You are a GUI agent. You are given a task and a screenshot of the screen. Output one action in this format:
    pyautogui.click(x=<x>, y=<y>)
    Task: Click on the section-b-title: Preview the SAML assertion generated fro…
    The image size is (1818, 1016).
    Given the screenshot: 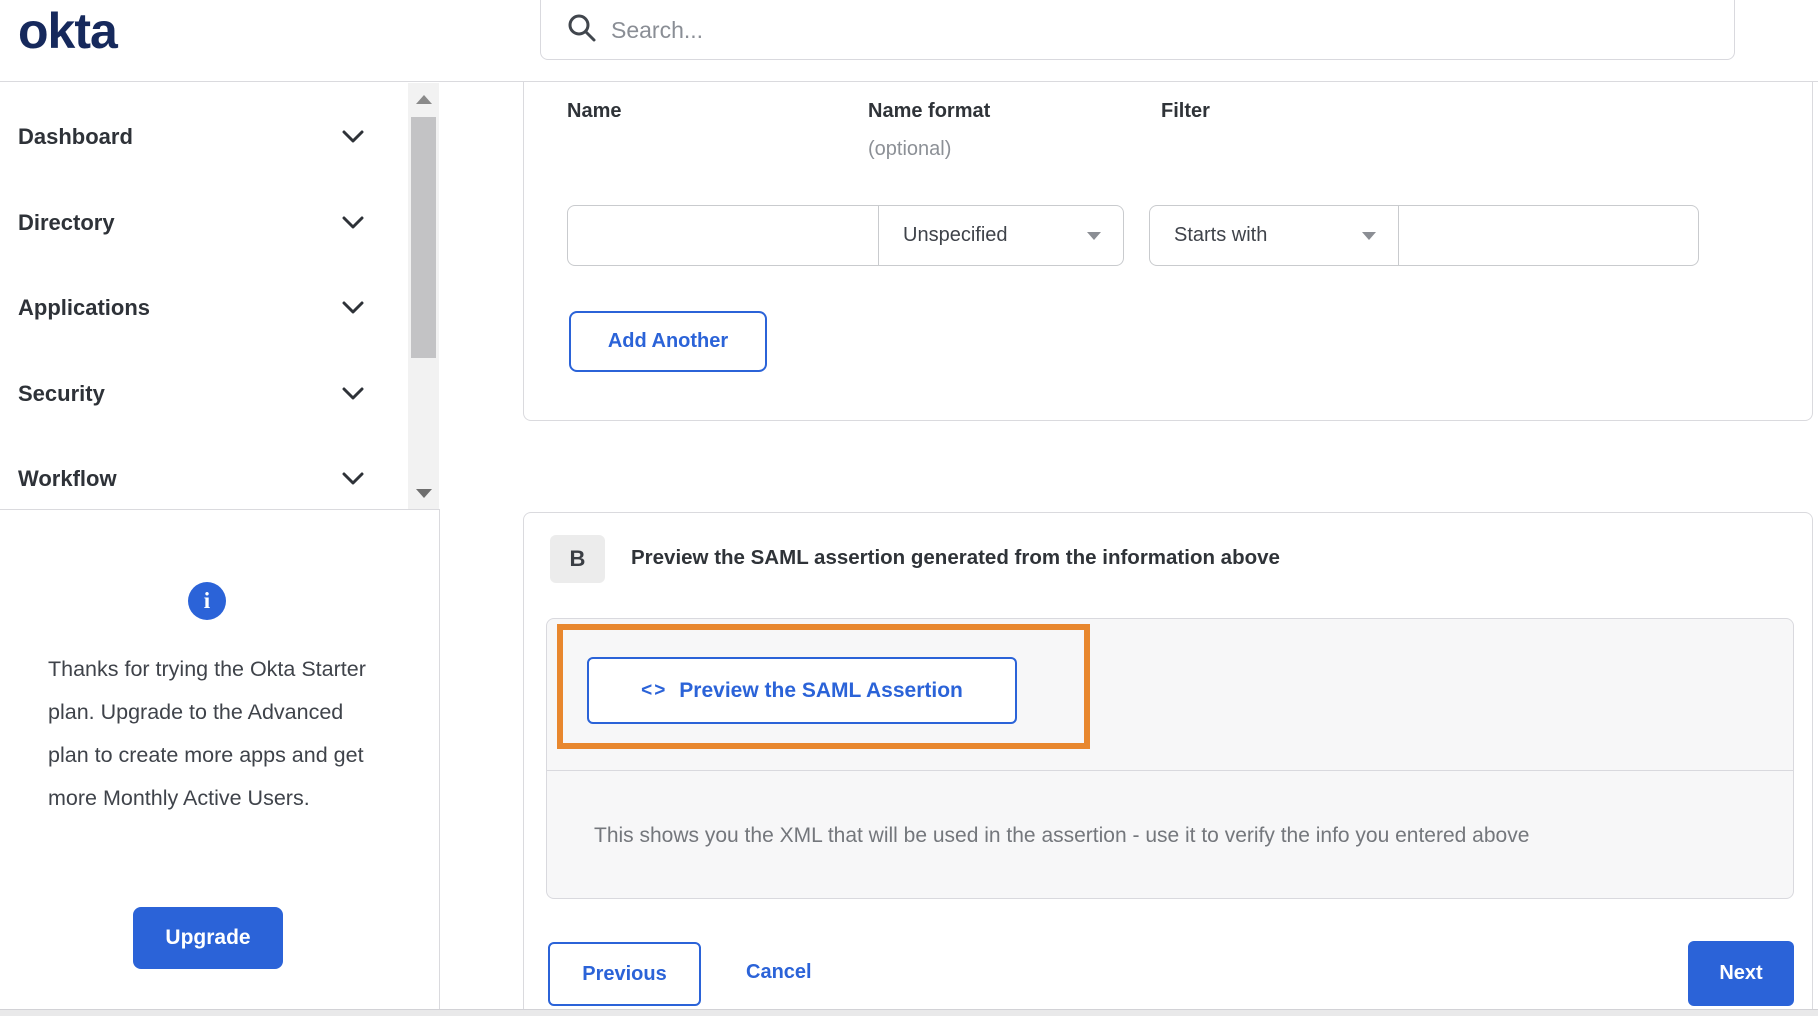 What is the action you would take?
    pyautogui.click(x=955, y=557)
    